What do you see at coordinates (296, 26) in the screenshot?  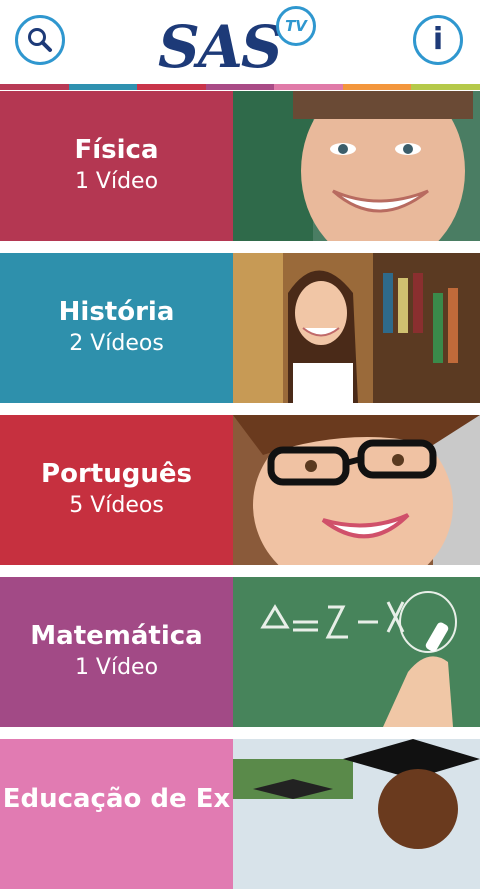 I see `logo-tv-badge: TV` at bounding box center [296, 26].